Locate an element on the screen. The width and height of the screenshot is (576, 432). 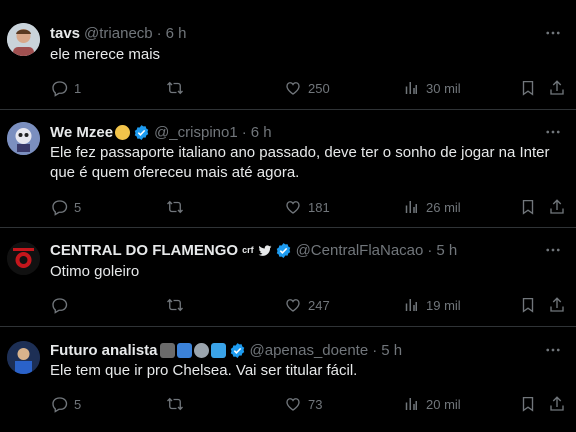
reply-button is located at coordinates (62, 305).